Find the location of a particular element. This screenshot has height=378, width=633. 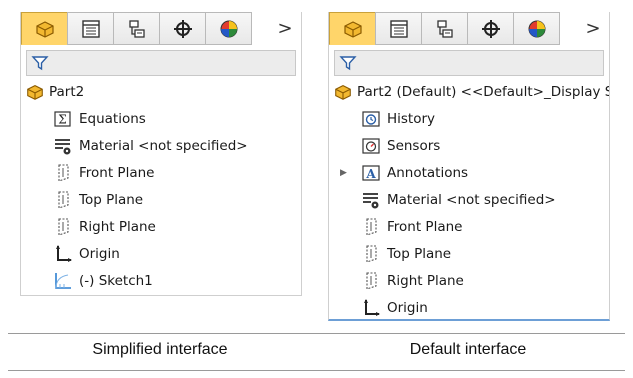

expand-arrow-icon: ▶ is located at coordinates (345, 173).